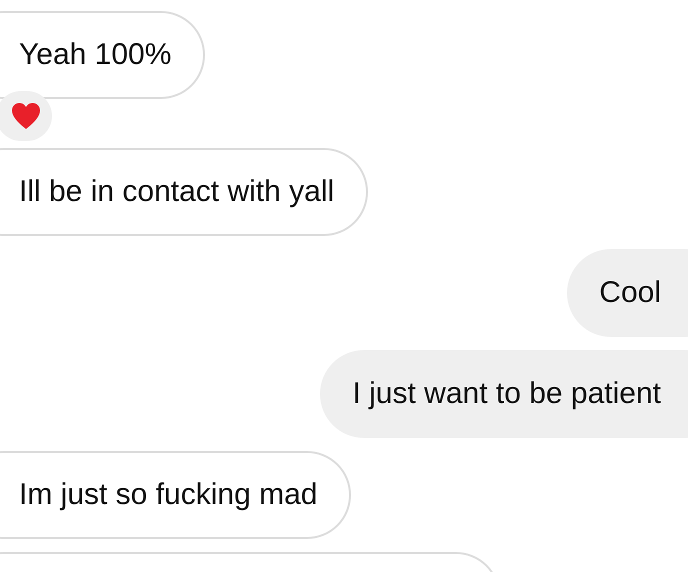 This screenshot has width=688, height=572. Describe the element at coordinates (103, 55) in the screenshot. I see `message-bubble: Yeah 100%` at that location.